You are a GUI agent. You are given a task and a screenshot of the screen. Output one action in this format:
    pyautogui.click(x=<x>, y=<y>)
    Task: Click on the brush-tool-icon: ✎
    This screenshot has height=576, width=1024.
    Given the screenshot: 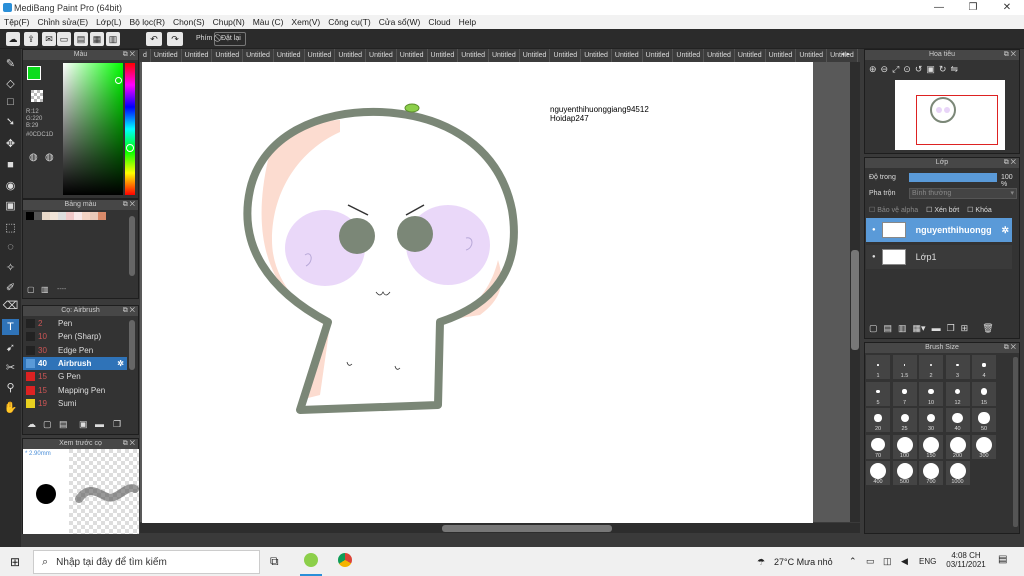 What is the action you would take?
    pyautogui.click(x=10, y=63)
    